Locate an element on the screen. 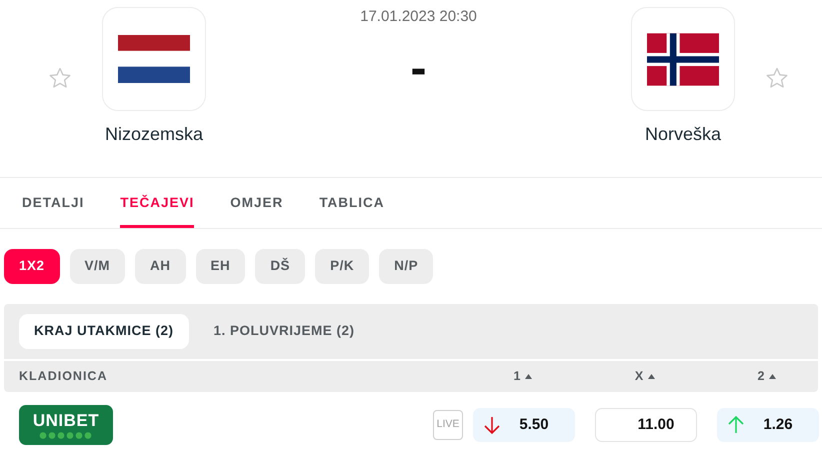  period-tab: KRAJ UTAKMICE (2) is located at coordinates (103, 331).